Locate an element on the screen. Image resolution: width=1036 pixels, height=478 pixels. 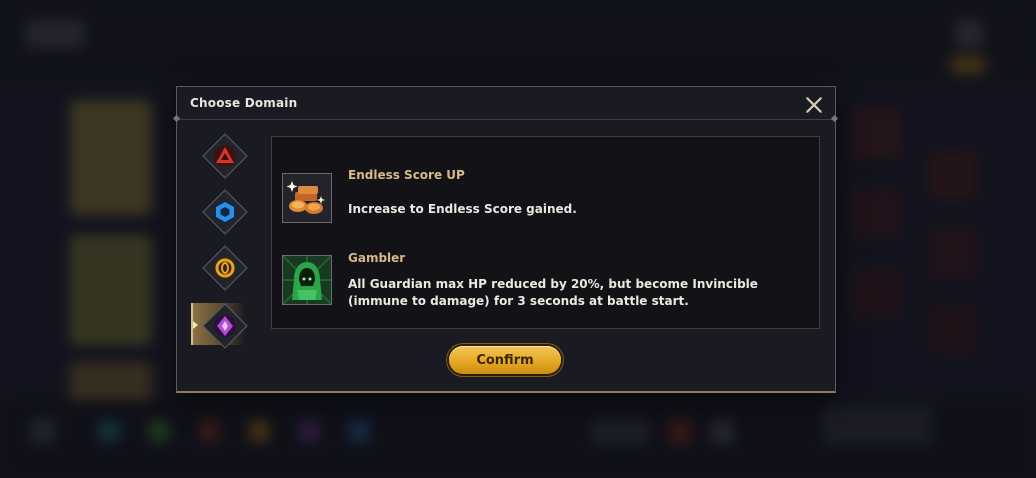
dialog-title: Choose Domain is located at coordinates (244, 103).